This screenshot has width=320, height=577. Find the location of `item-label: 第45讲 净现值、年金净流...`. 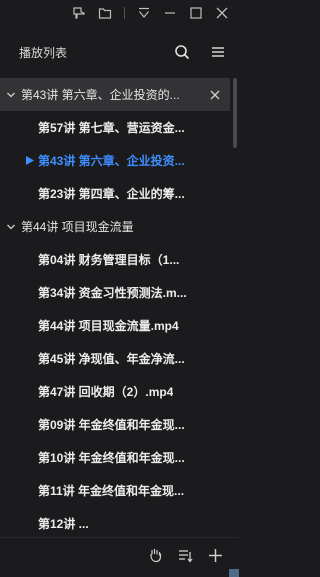

item-label: 第45讲 净现值、年金净流... is located at coordinates (111, 359).